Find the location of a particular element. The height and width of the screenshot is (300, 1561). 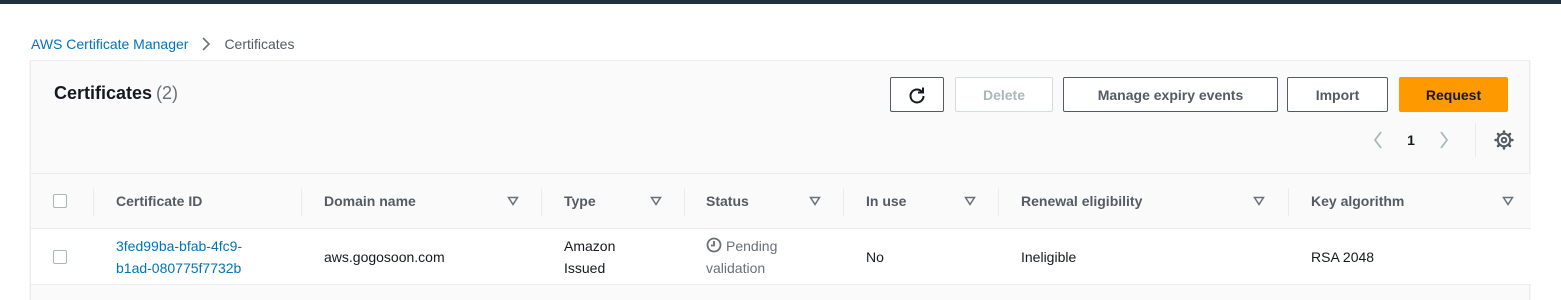

pagination: 1 is located at coordinates (1440, 140).